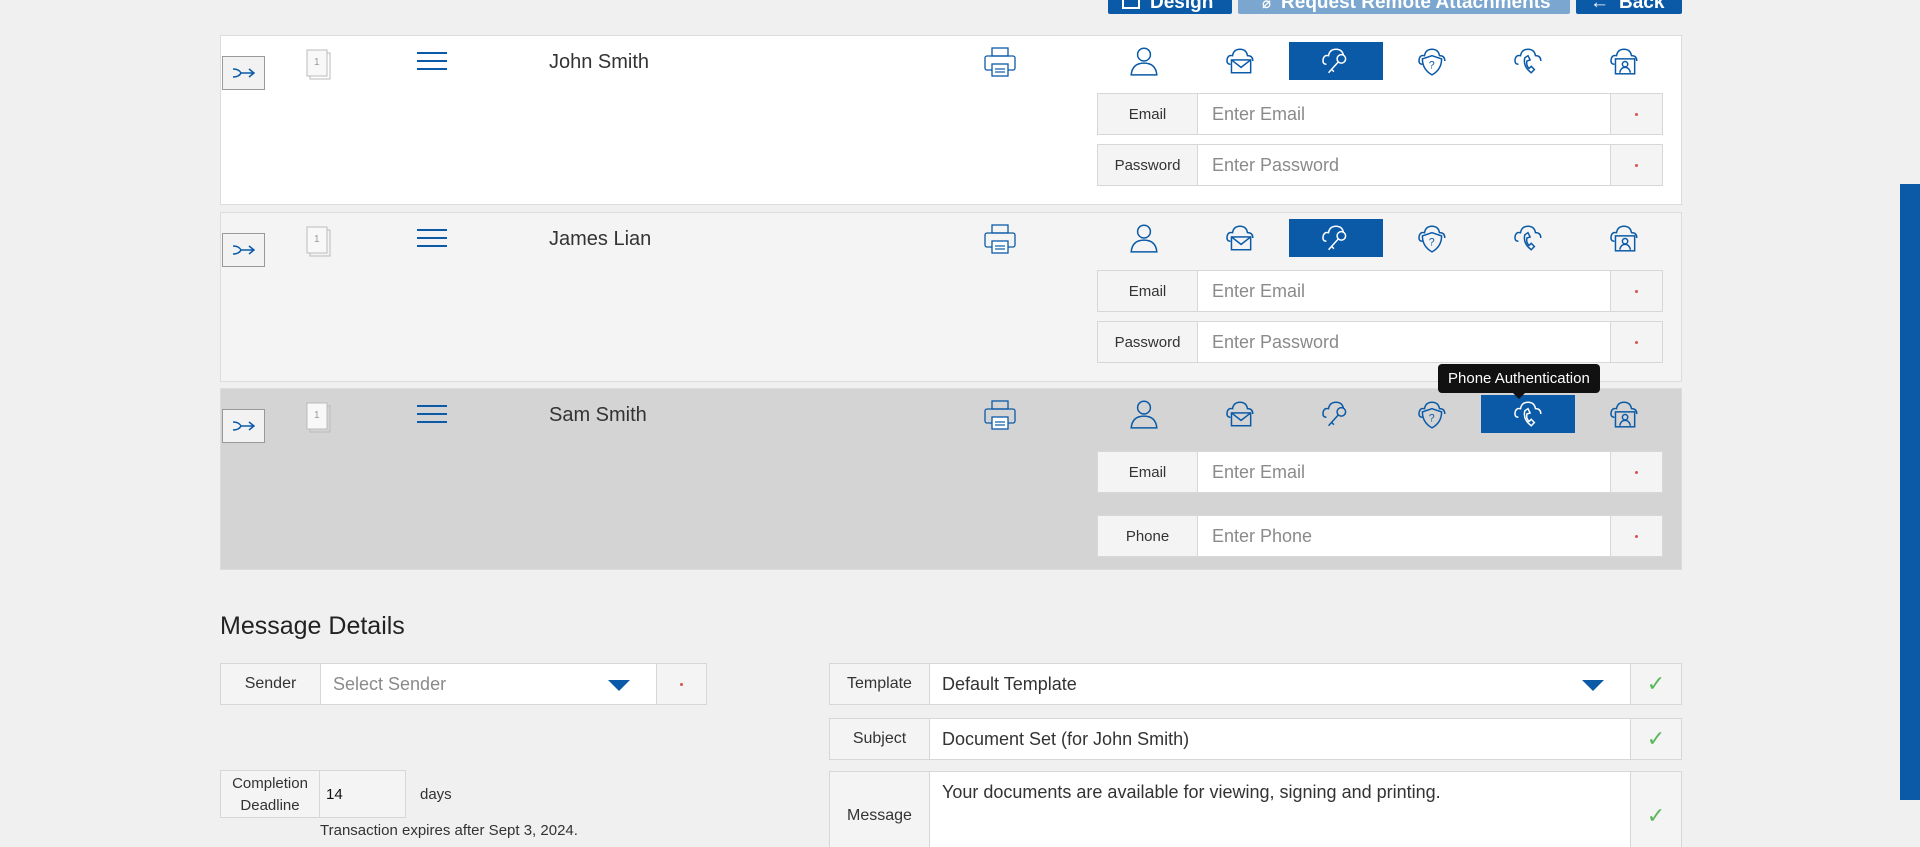  What do you see at coordinates (449, 830) in the screenshot?
I see `expiration-text: Transaction expires after Sept 3, 2024.` at bounding box center [449, 830].